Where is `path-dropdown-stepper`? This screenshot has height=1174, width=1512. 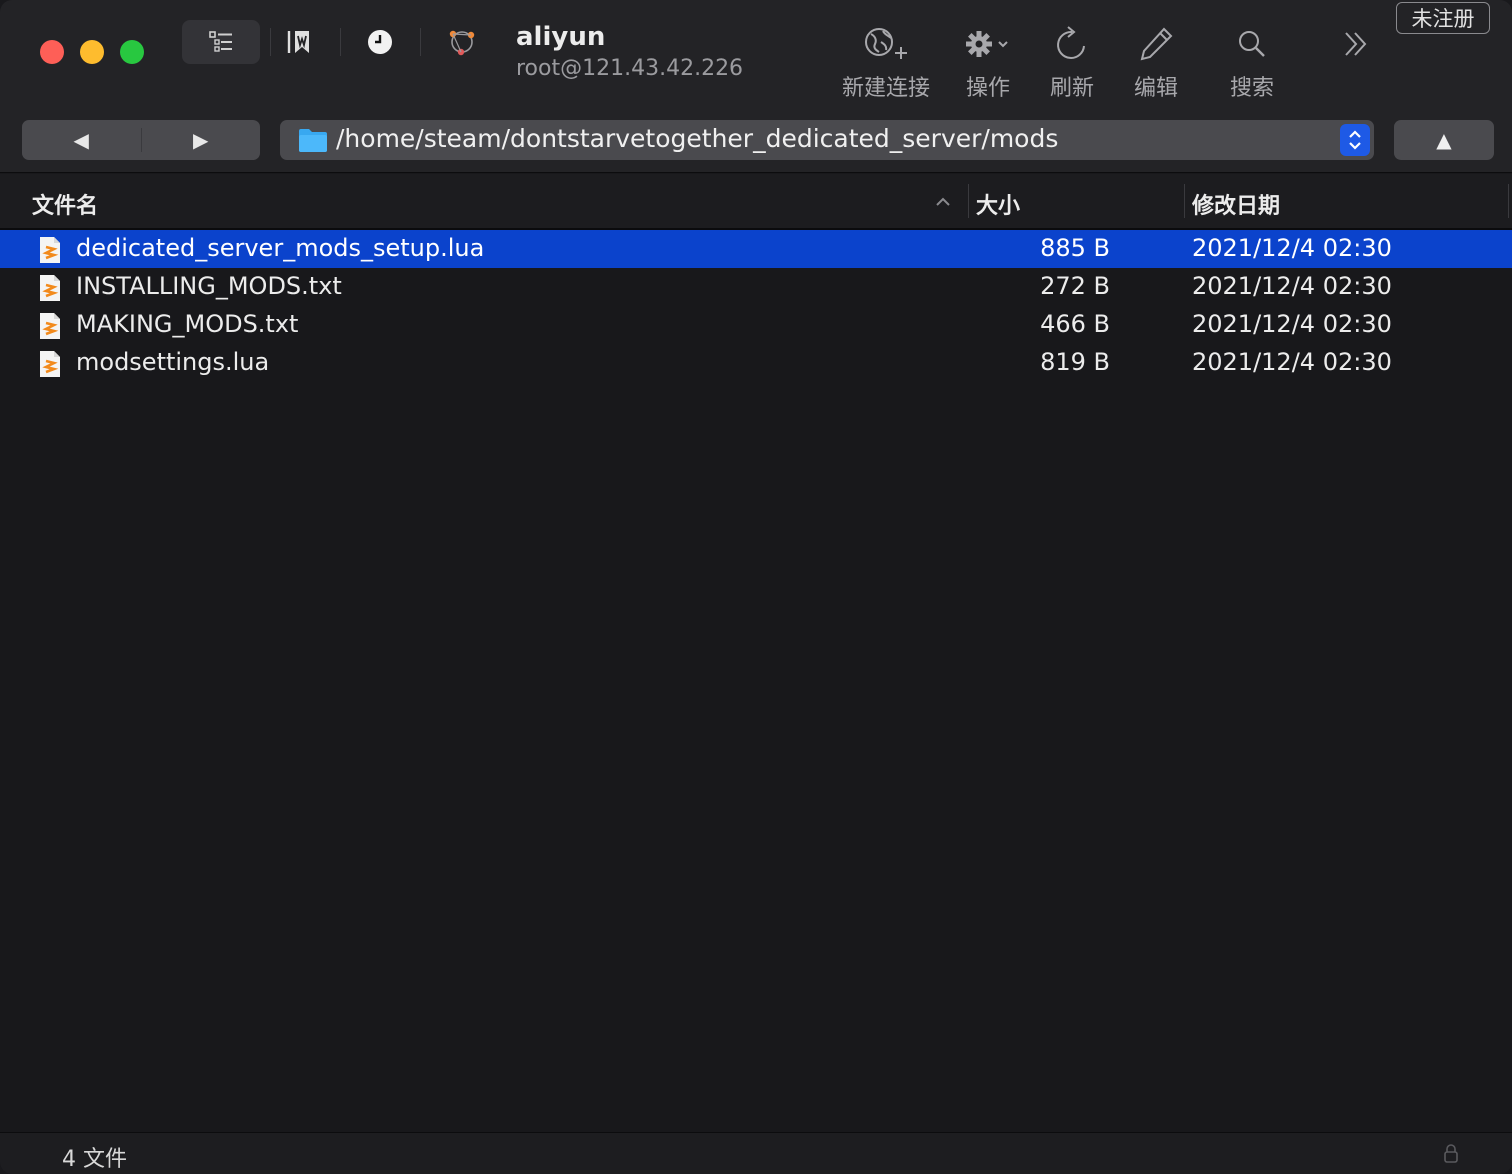
path-dropdown-stepper is located at coordinates (1355, 140).